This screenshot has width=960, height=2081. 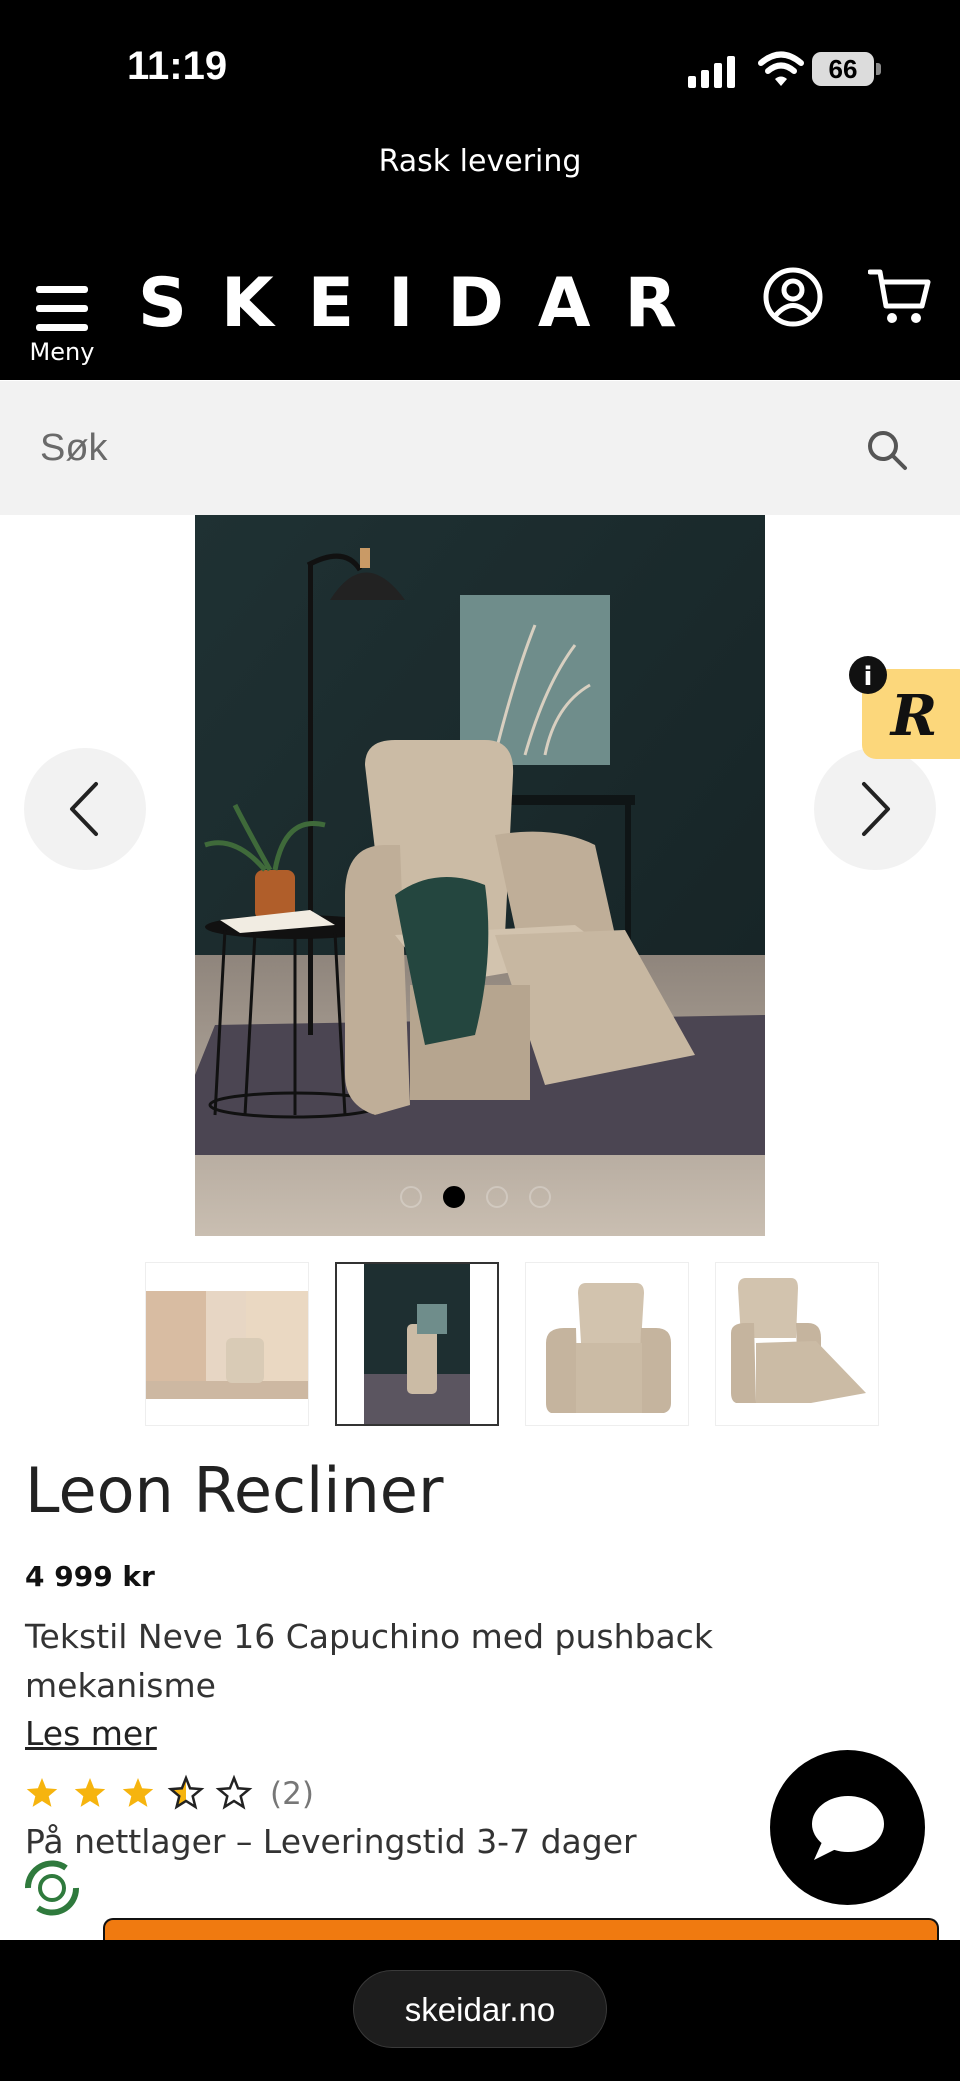 I want to click on review-widget-button: R i, so click(x=904, y=711).